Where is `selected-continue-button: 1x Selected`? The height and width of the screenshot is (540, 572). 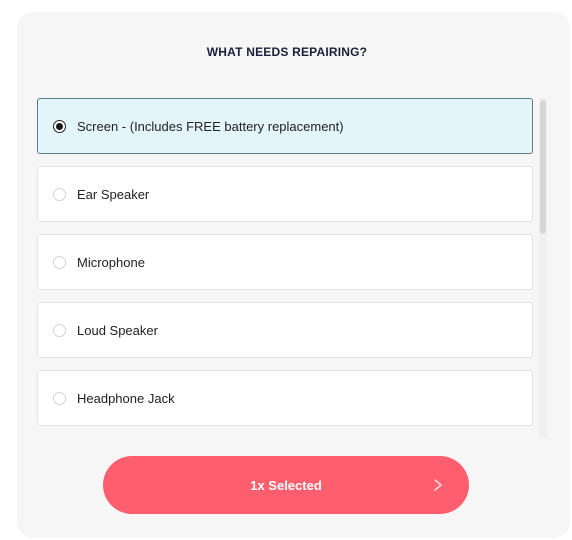
selected-continue-button: 1x Selected is located at coordinates (286, 485).